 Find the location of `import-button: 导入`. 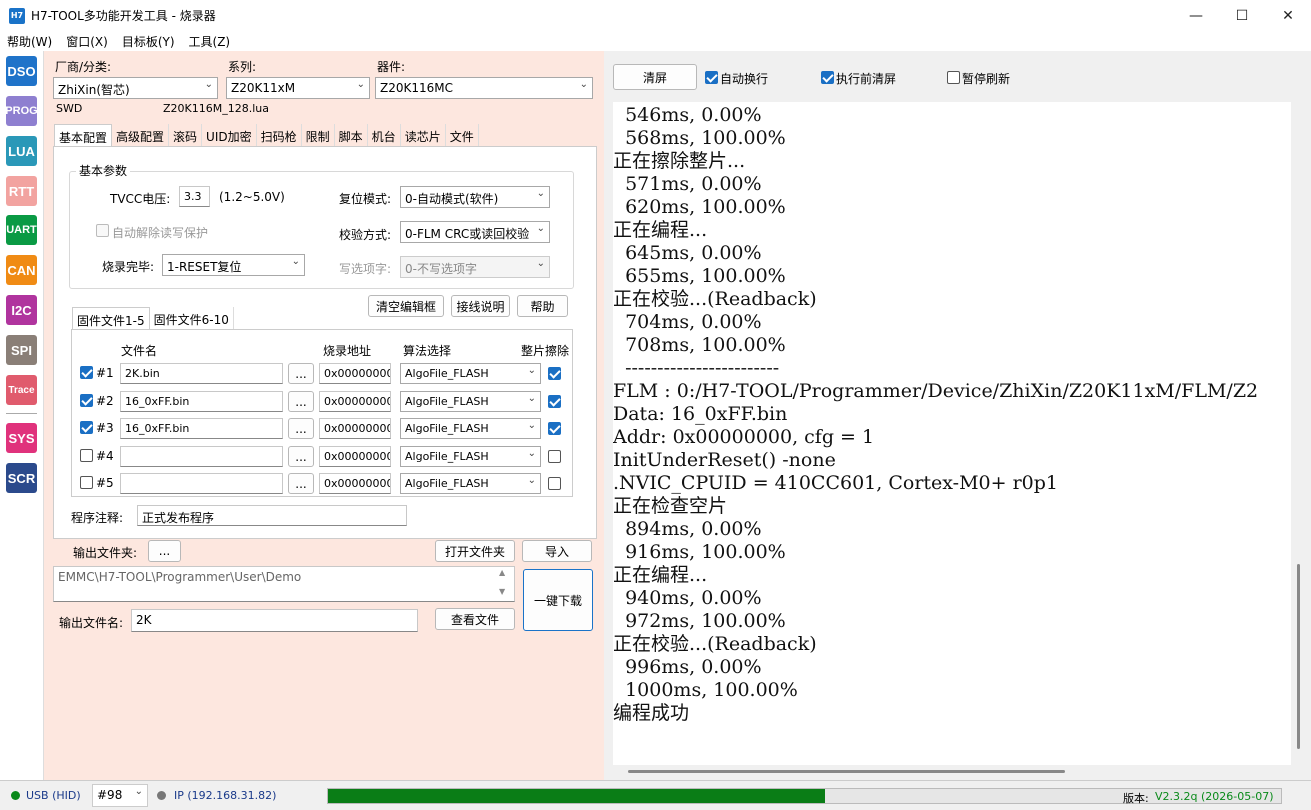

import-button: 导入 is located at coordinates (557, 551).